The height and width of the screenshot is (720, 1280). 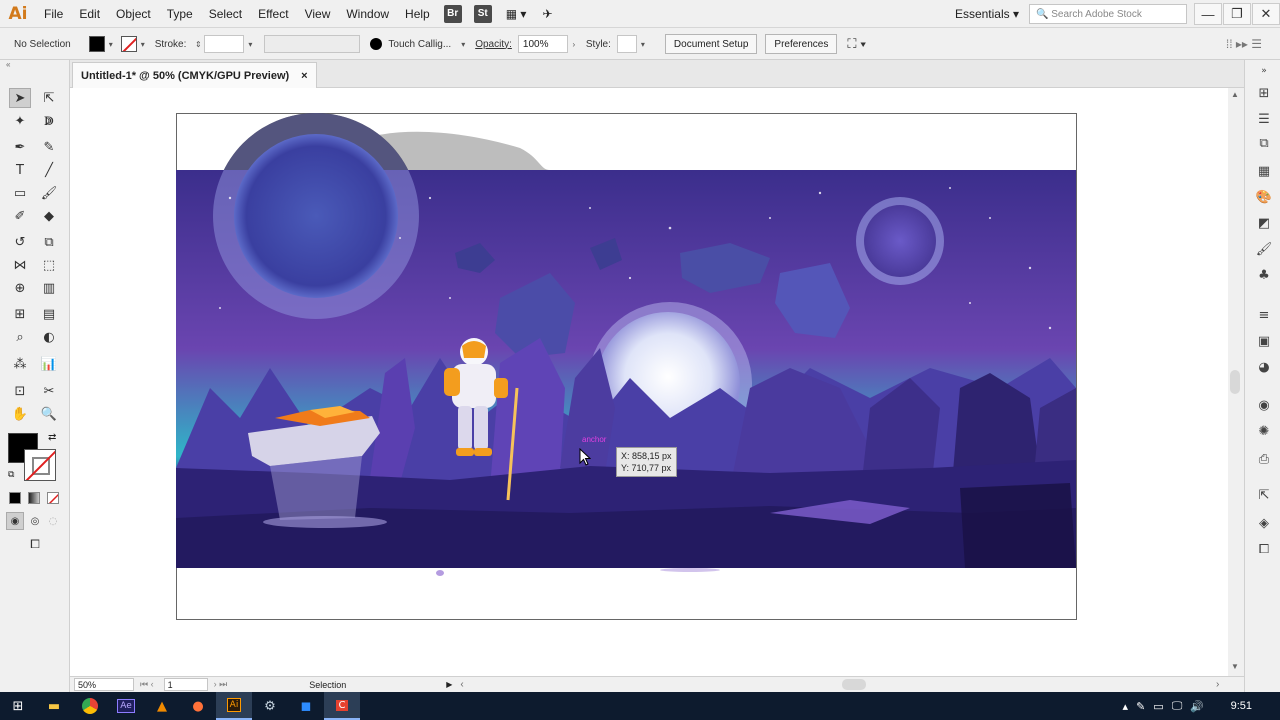 I want to click on export-panel-icon: ⇱, so click(x=1264, y=495).